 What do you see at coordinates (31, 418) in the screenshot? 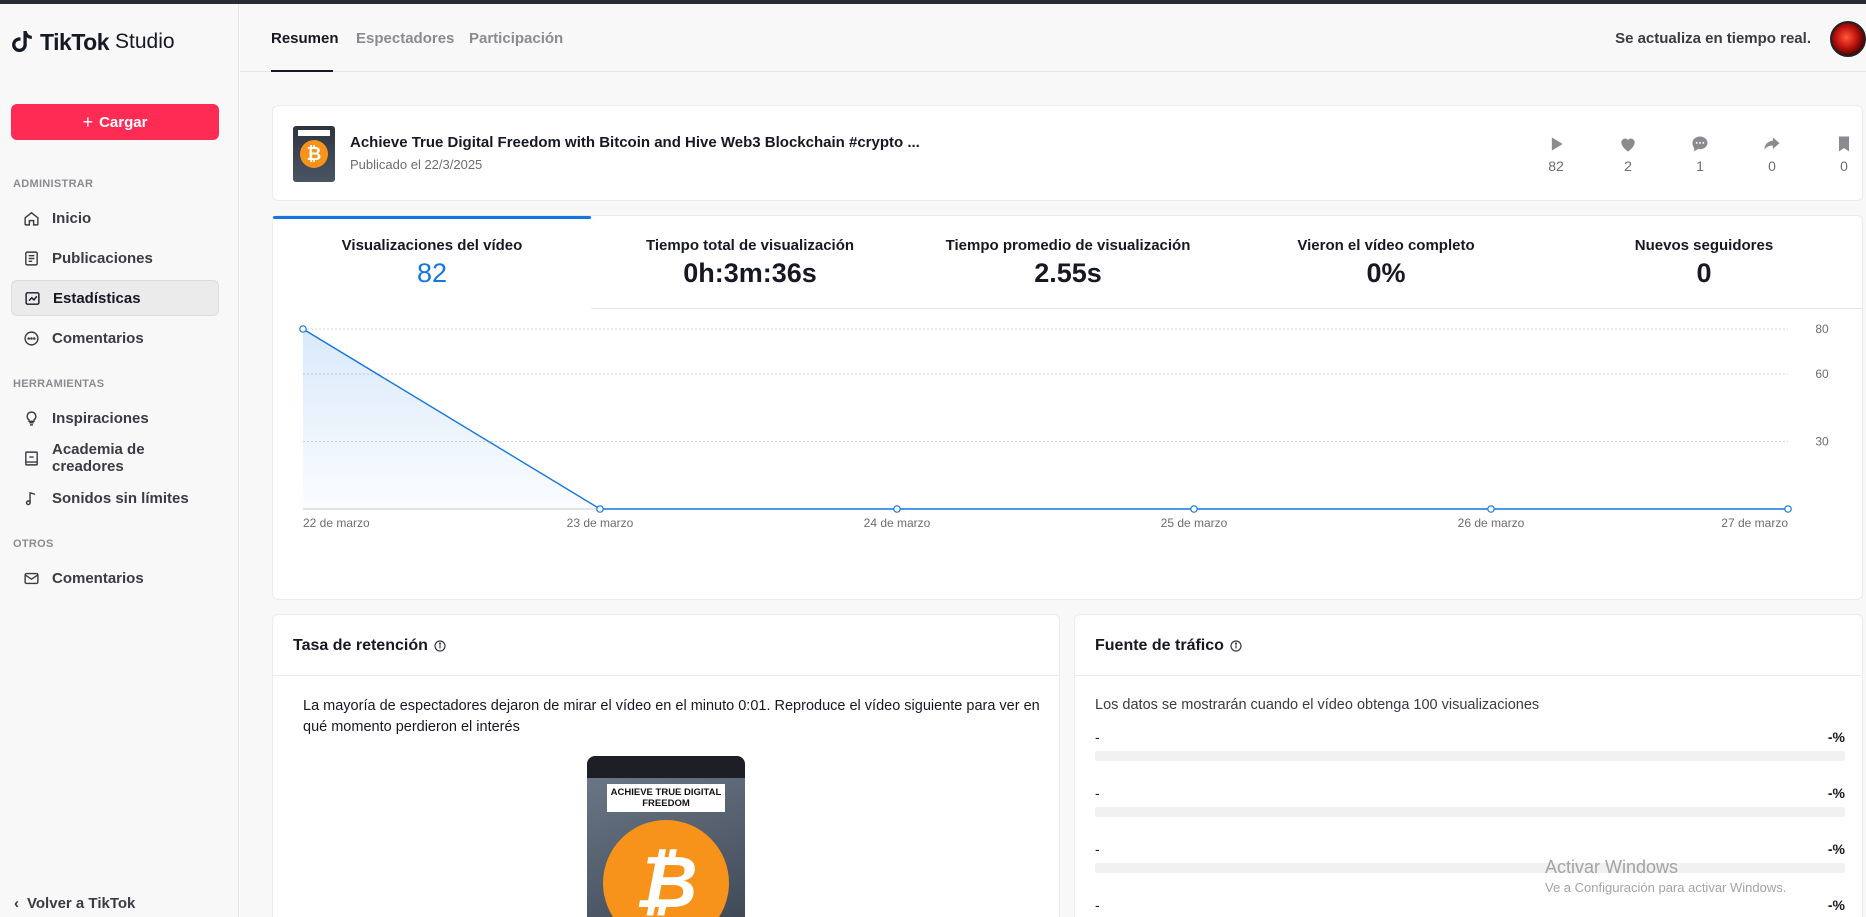
I see `lightbulb-icon` at bounding box center [31, 418].